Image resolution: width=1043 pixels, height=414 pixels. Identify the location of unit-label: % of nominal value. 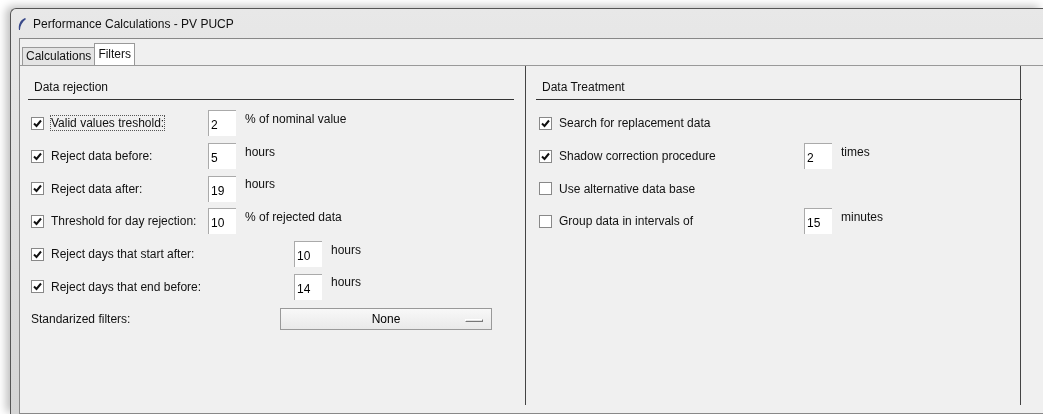
(296, 119).